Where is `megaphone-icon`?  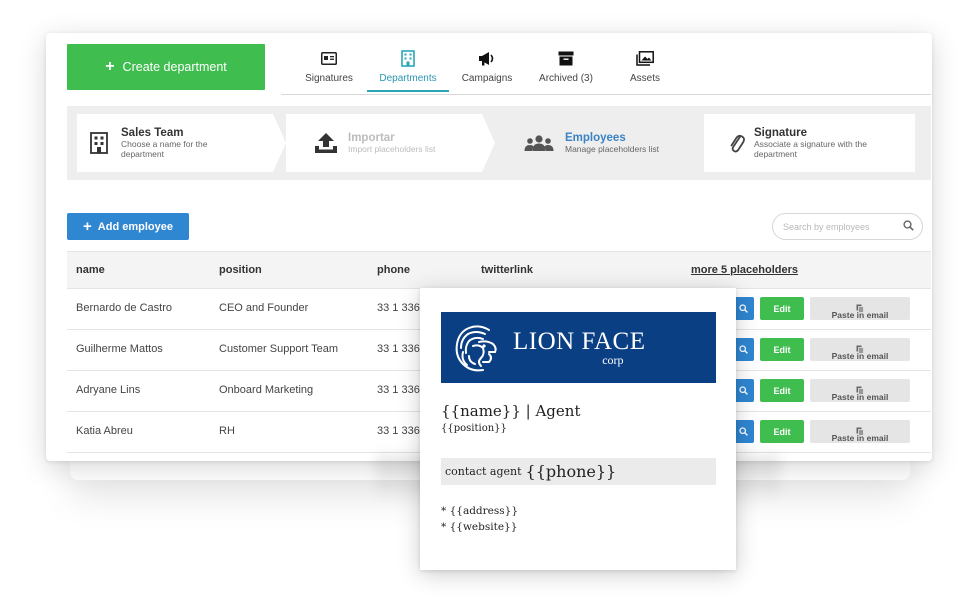
megaphone-icon is located at coordinates (487, 58).